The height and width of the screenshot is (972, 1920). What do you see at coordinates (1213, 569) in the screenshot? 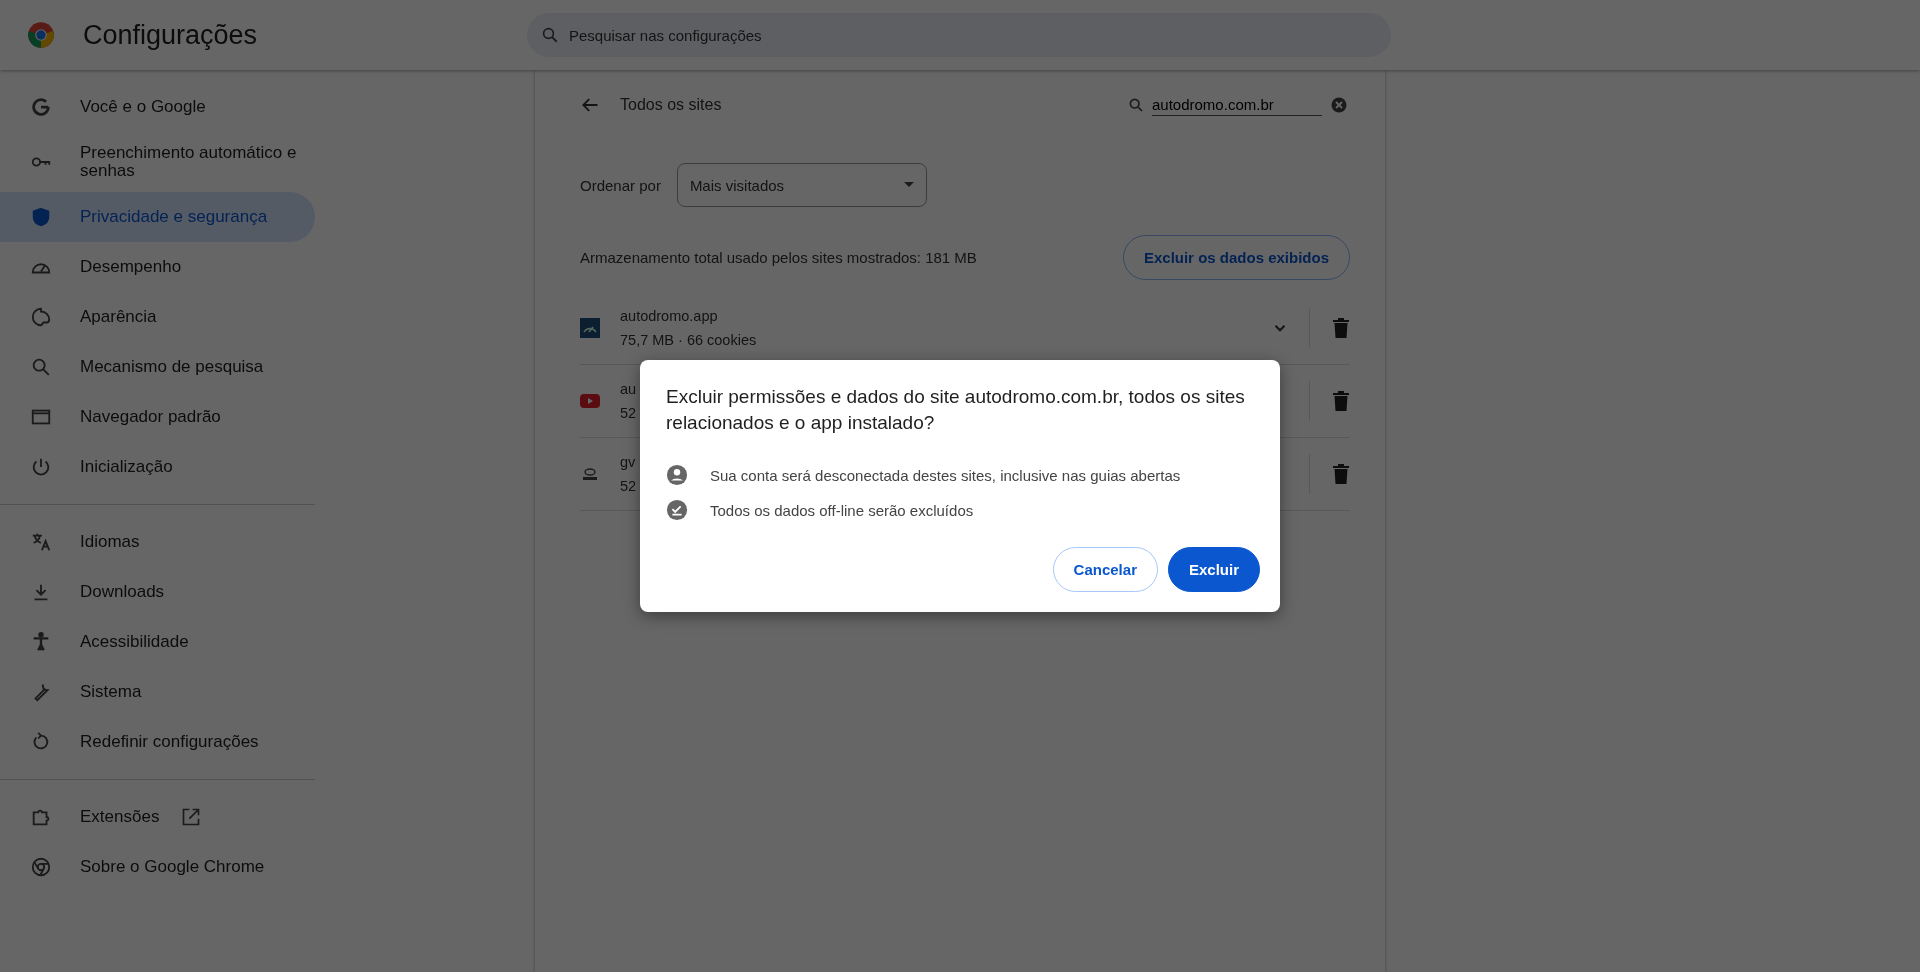
I see `delete-button: Excluir` at bounding box center [1213, 569].